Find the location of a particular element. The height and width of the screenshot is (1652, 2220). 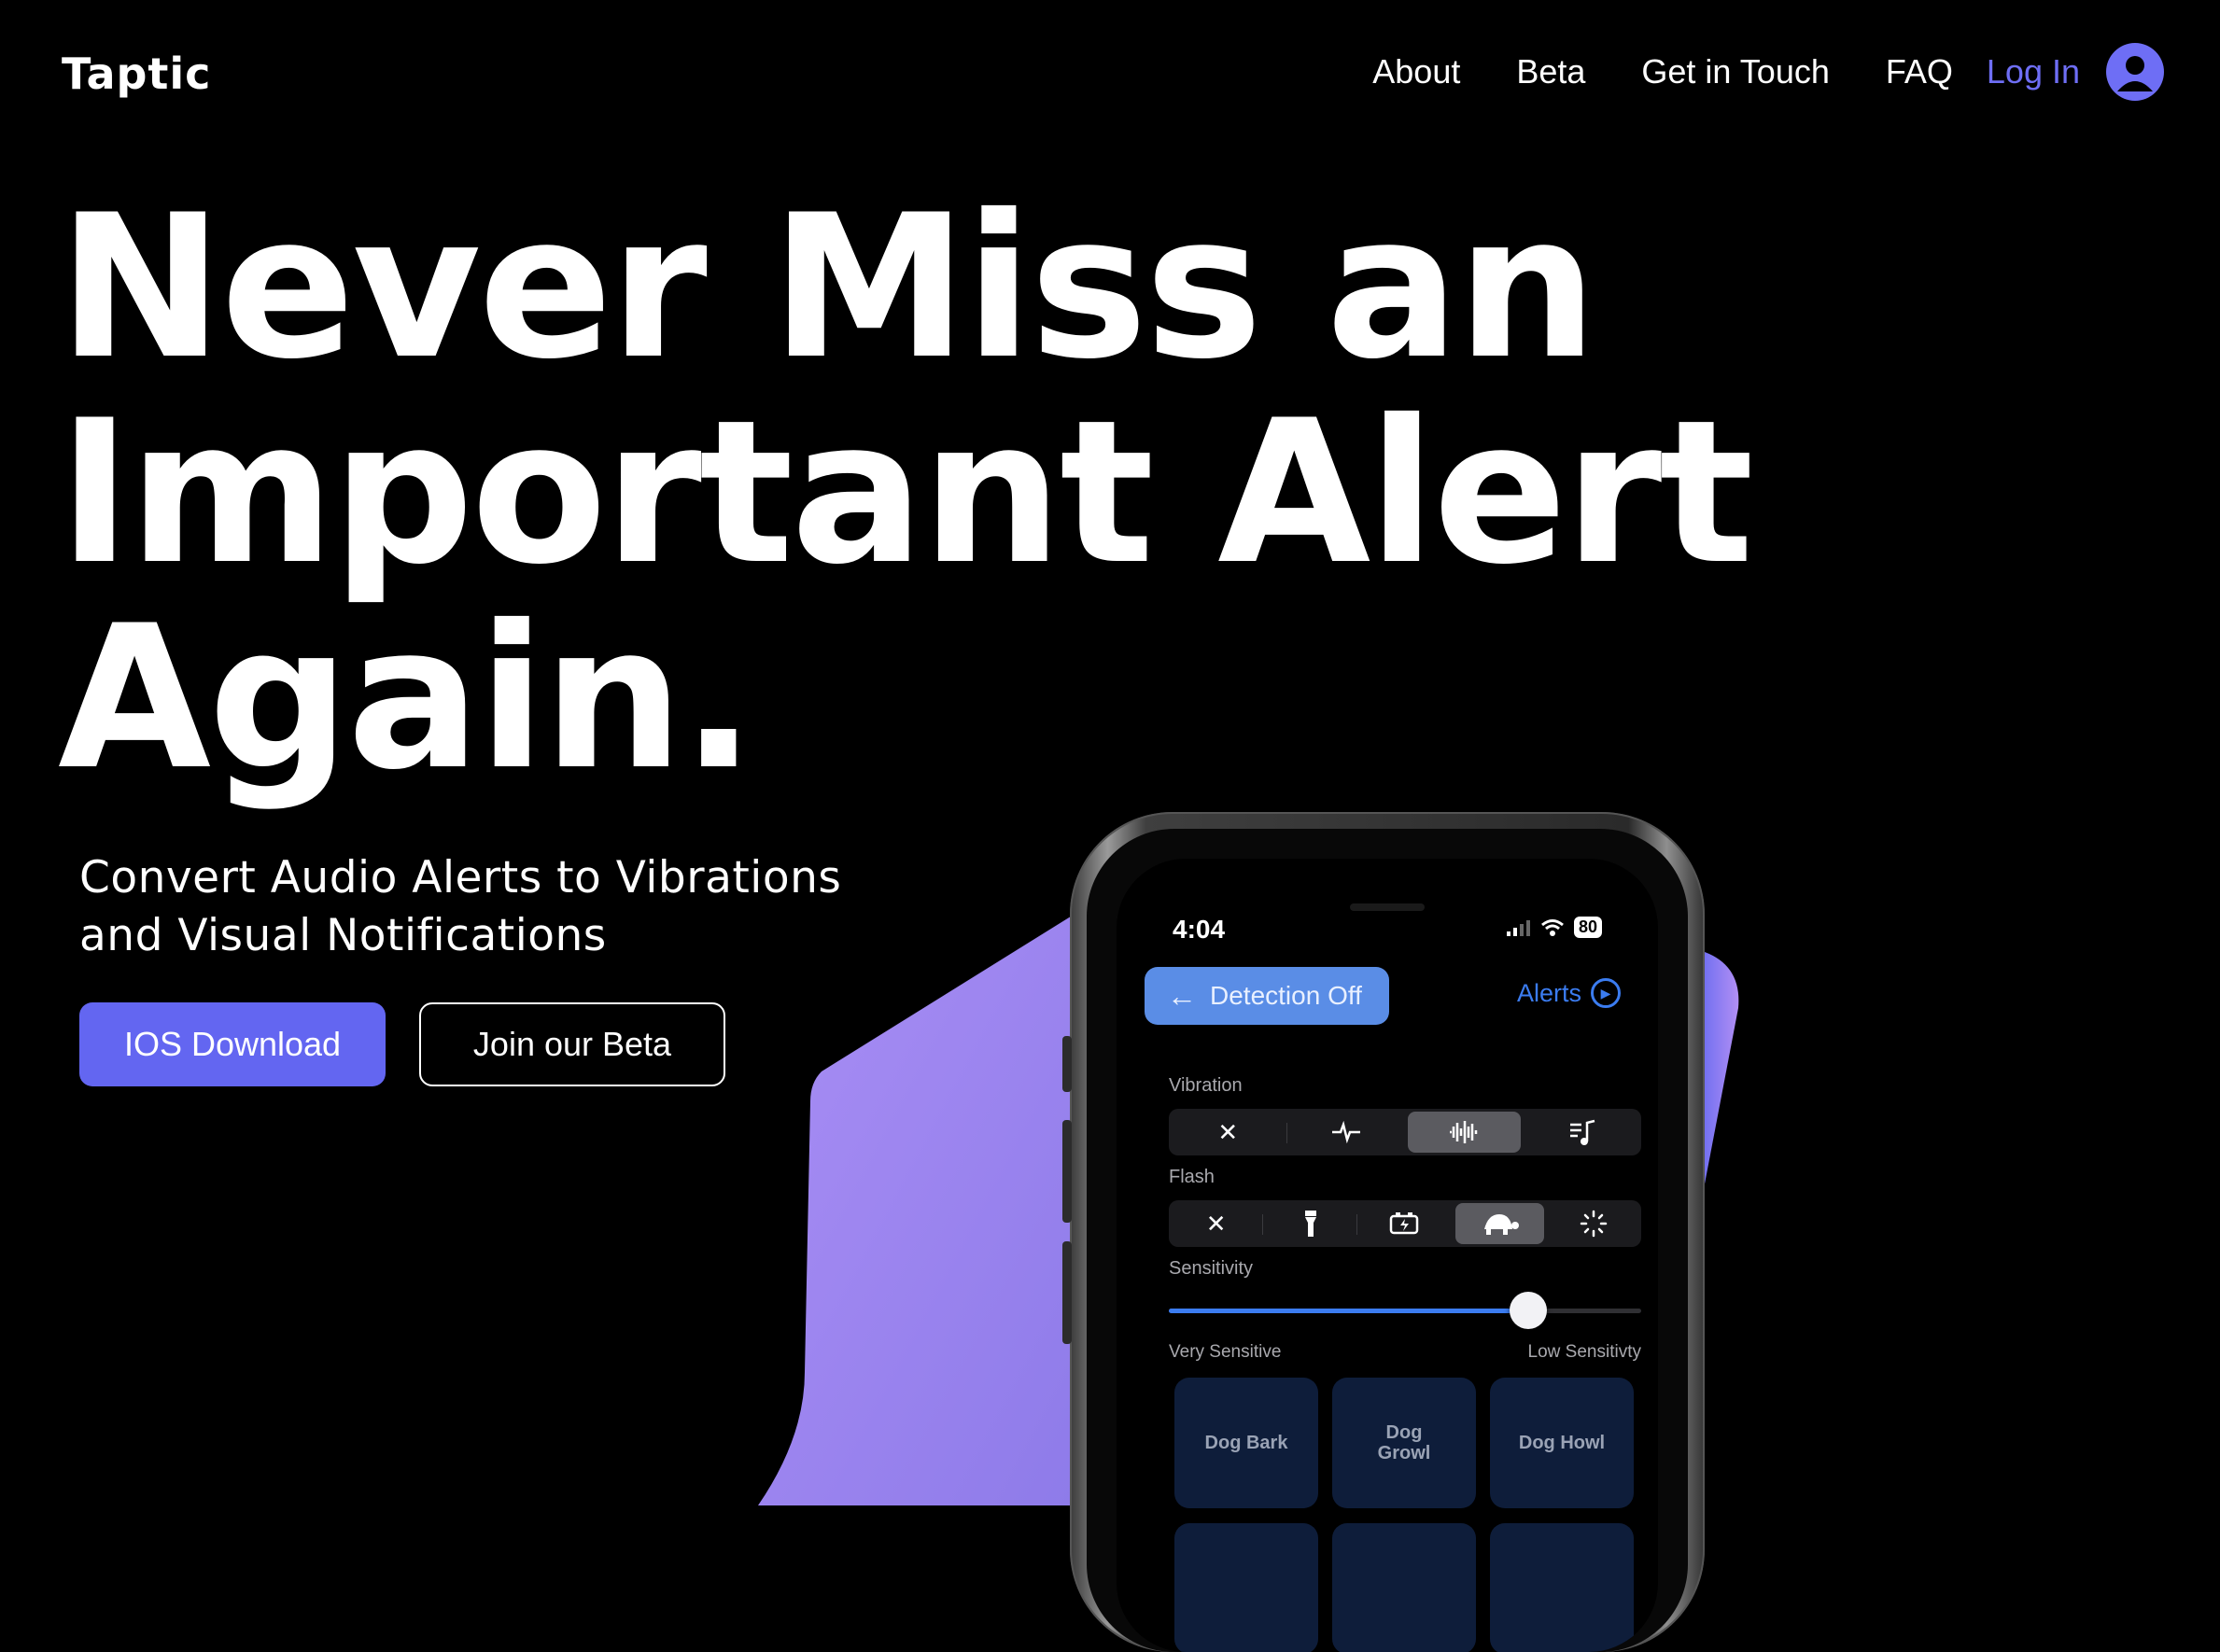

alerts-button: Alerts ▶ is located at coordinates (1569, 993).